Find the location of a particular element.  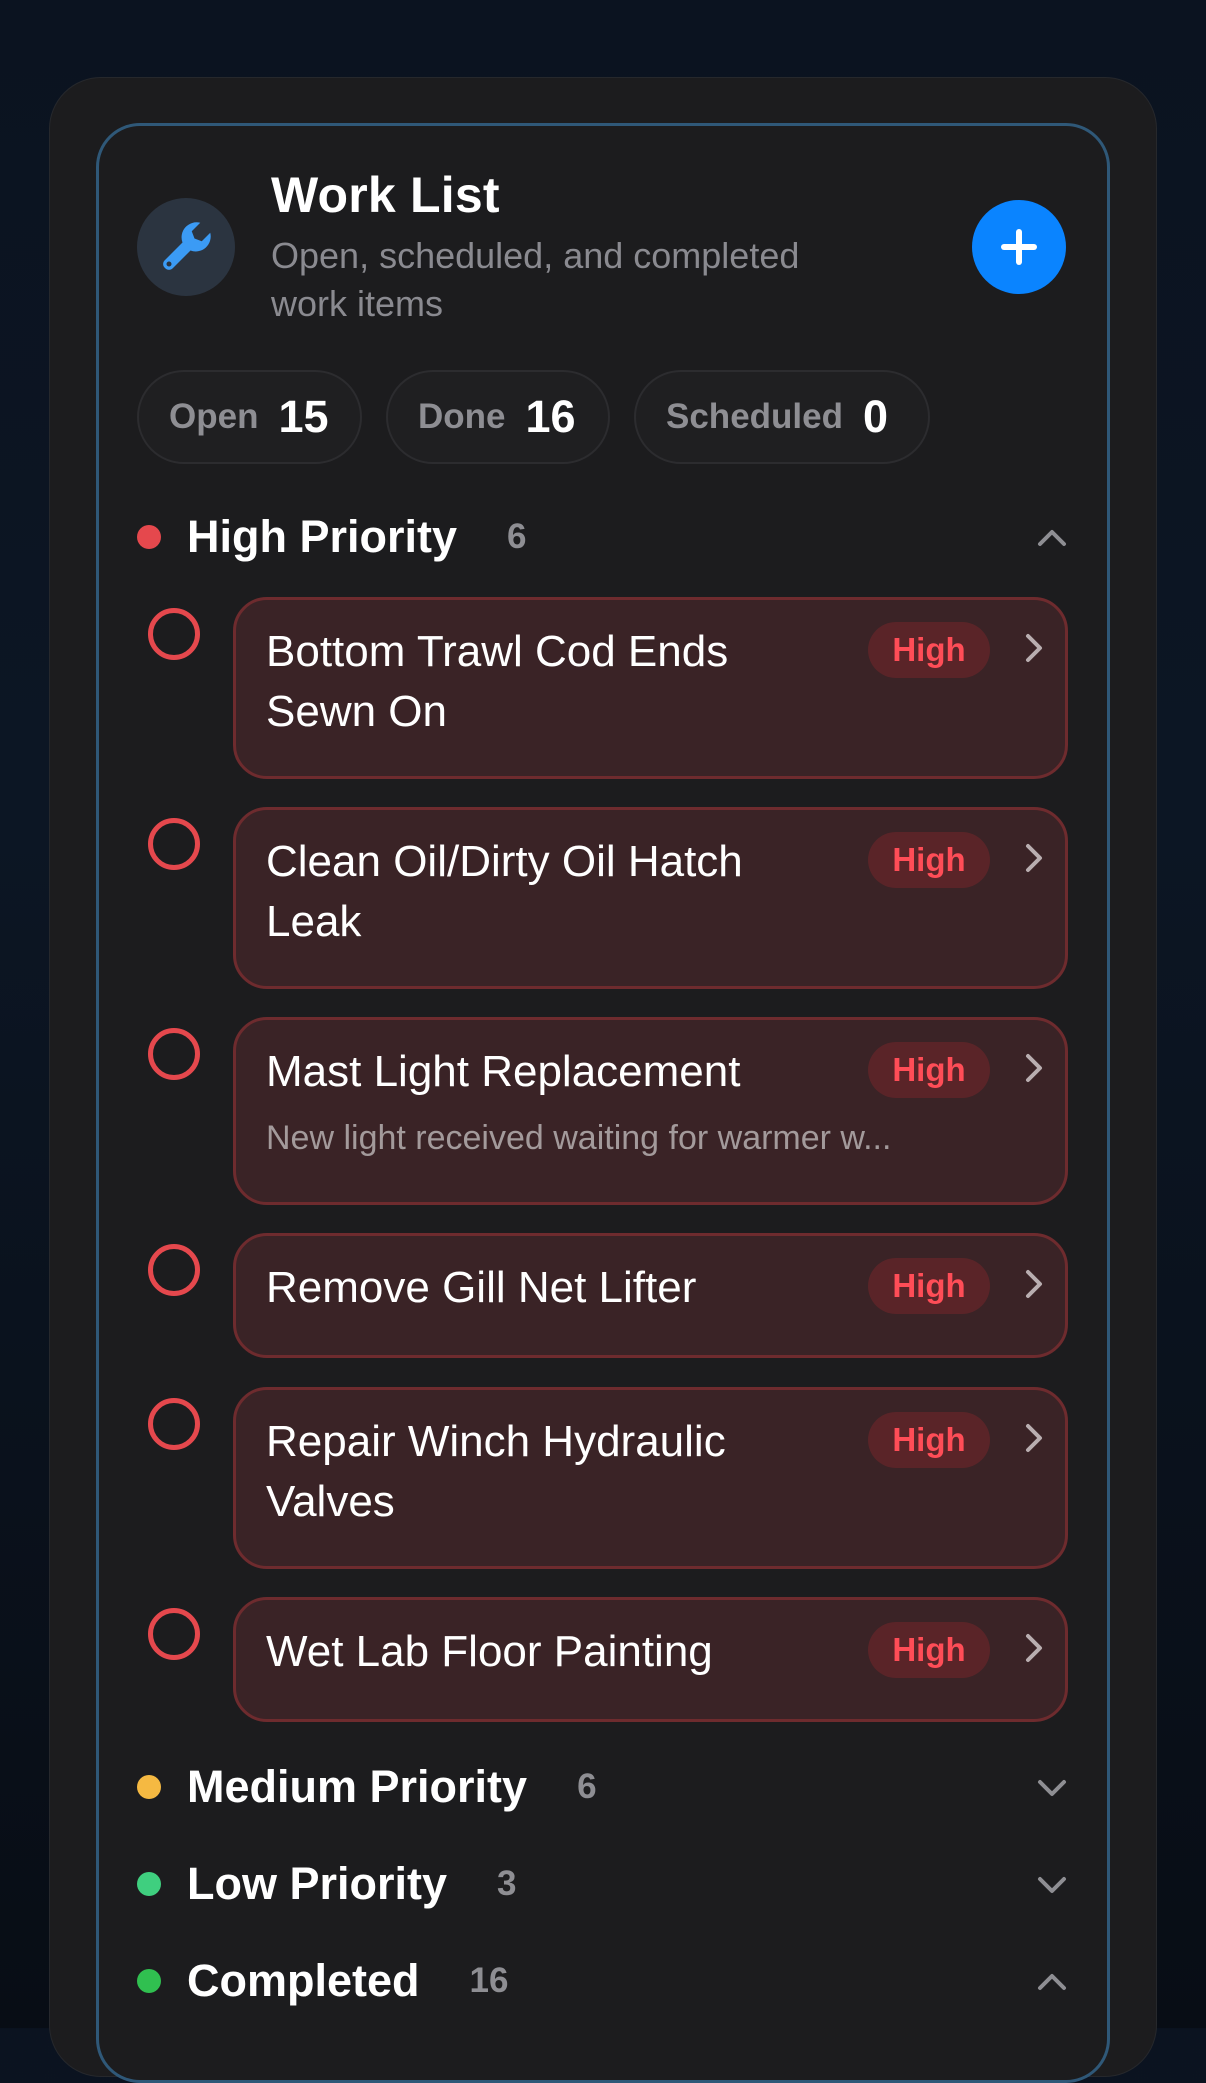

section-count: 3 is located at coordinates (507, 1883).